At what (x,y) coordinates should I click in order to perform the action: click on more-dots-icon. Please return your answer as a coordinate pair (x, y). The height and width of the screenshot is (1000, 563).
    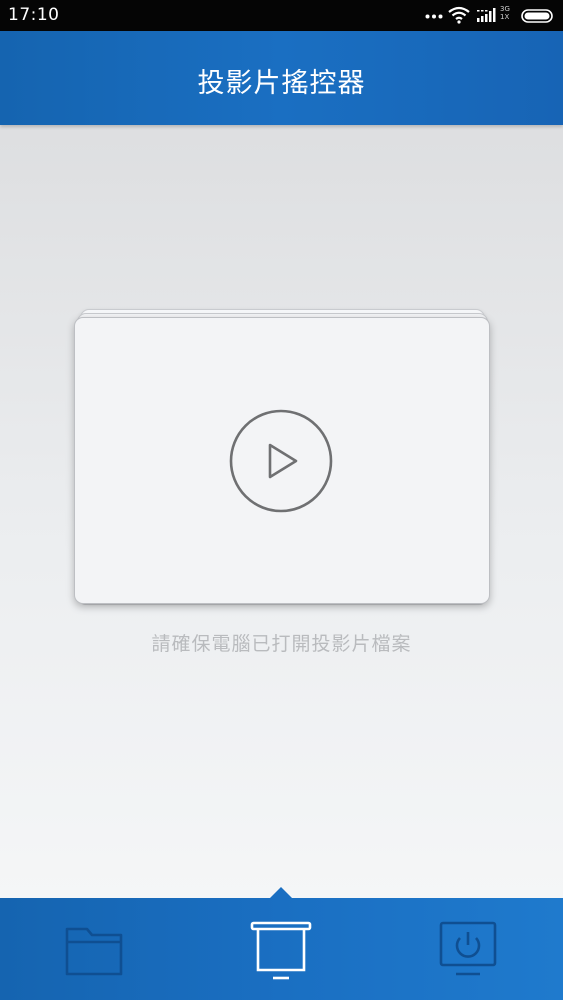
    Looking at the image, I should click on (434, 16).